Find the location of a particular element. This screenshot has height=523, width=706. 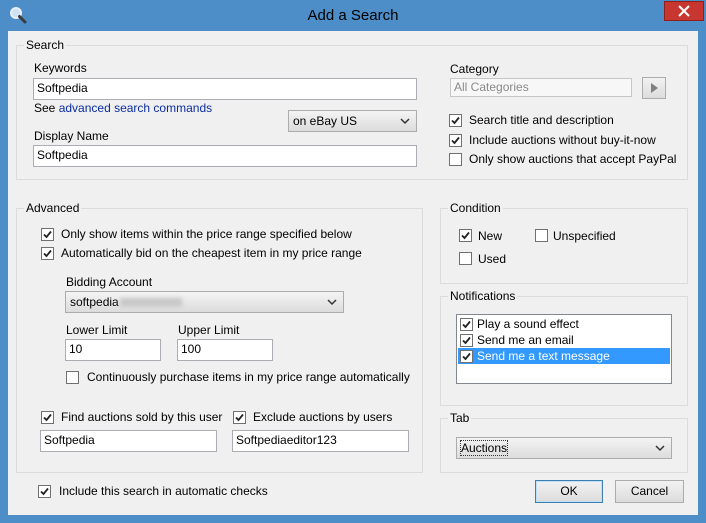

sold-by-input: Softpedia is located at coordinates (128, 441).